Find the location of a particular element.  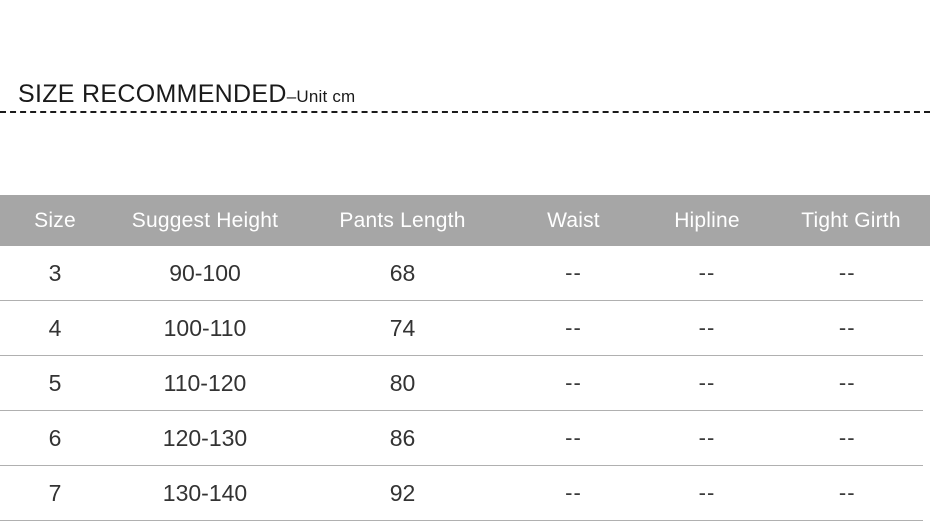

cell-height: 90-100 is located at coordinates (205, 273).